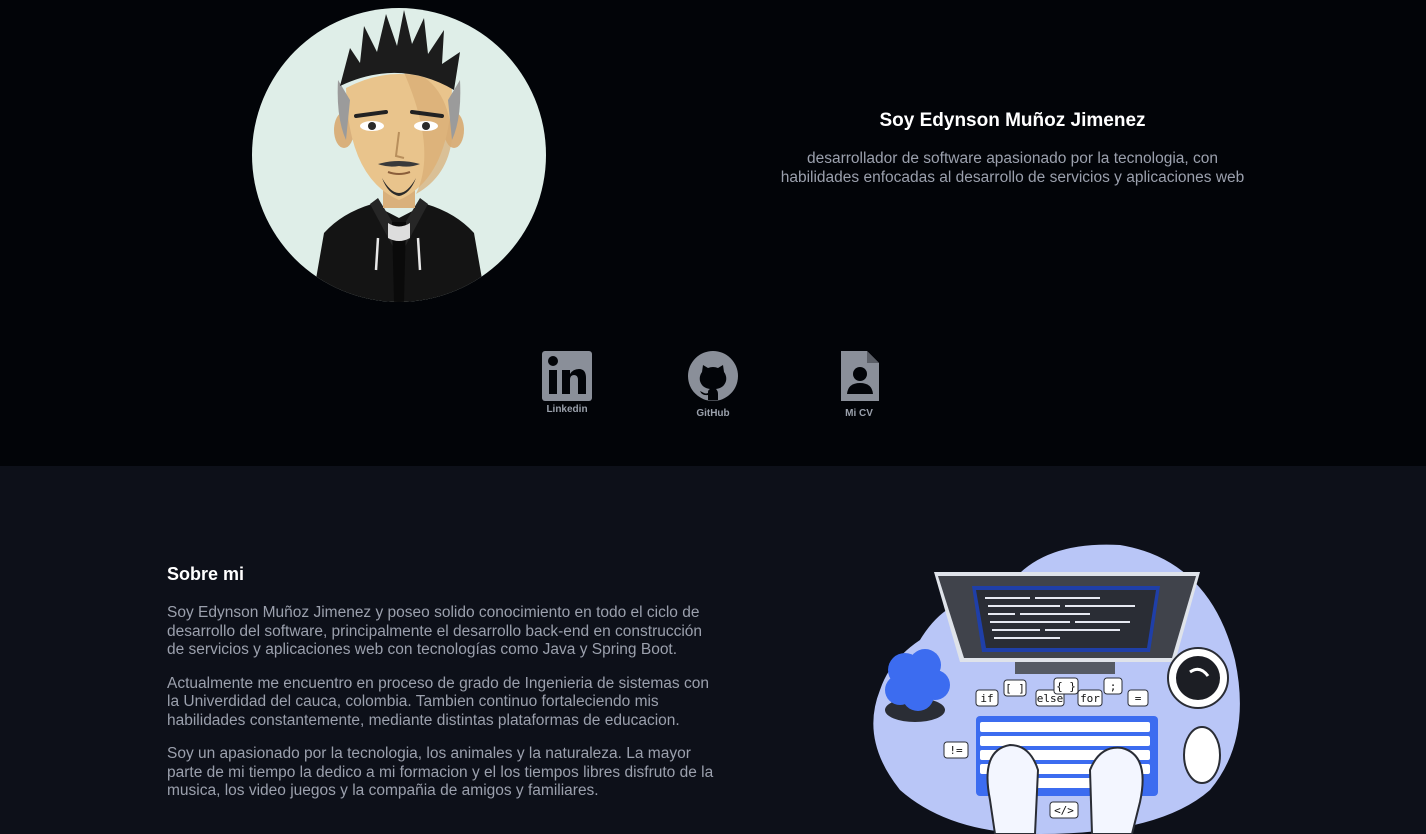  What do you see at coordinates (859, 413) in the screenshot?
I see `cv-label: Mi CV` at bounding box center [859, 413].